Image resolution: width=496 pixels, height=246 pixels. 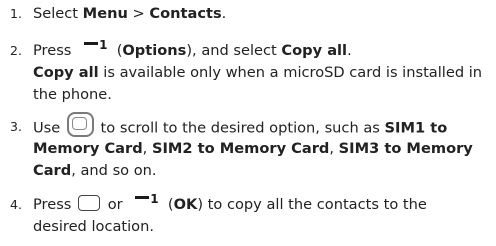 I want to click on sim2-option: SIM2 to Memory Card, so click(x=240, y=148).